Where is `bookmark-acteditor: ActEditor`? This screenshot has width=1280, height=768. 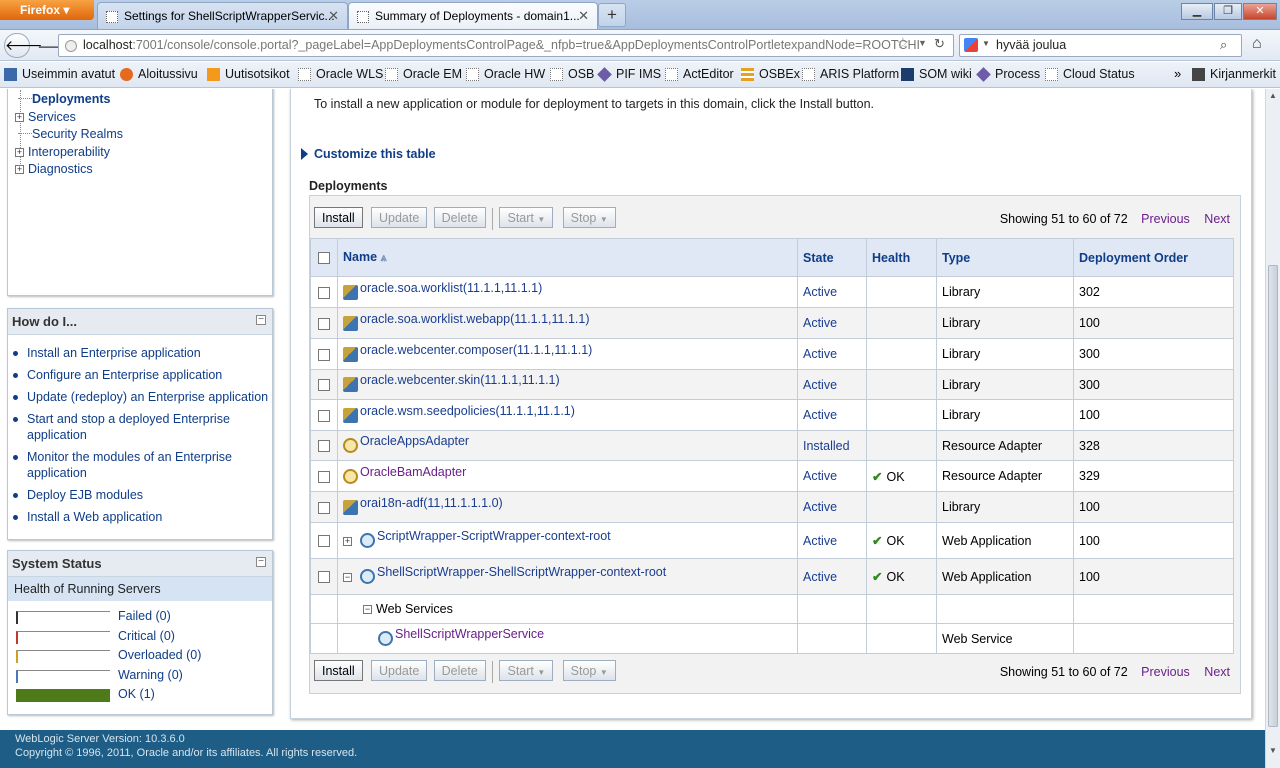 bookmark-acteditor: ActEditor is located at coordinates (699, 74).